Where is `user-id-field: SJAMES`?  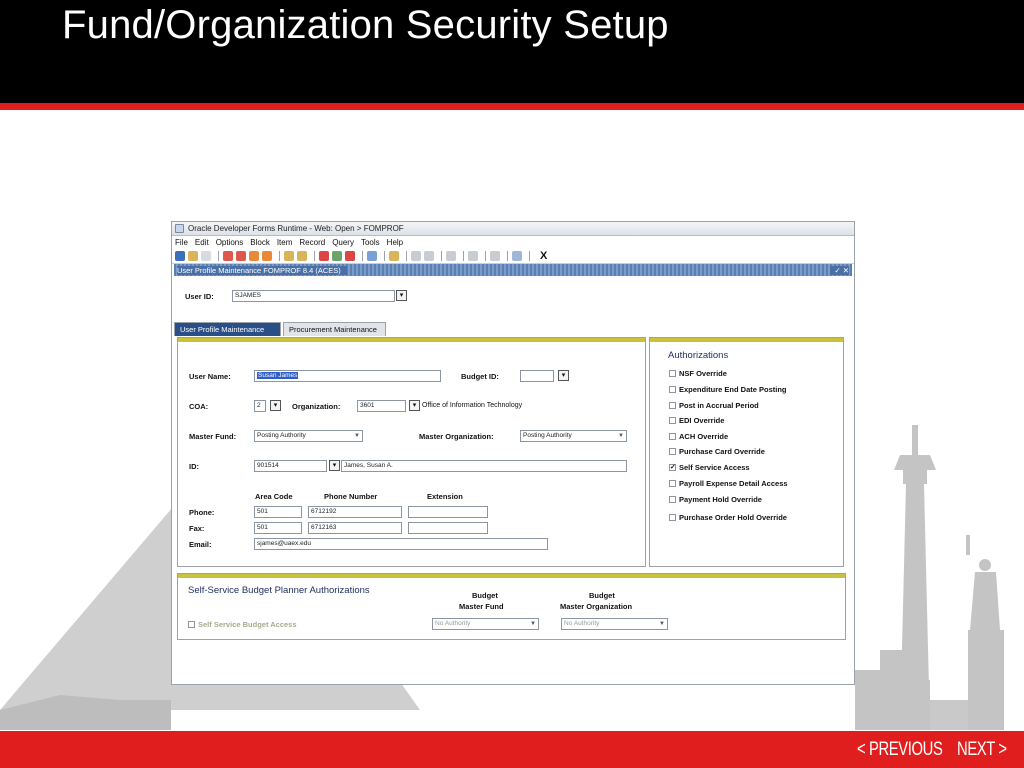
user-id-field: SJAMES is located at coordinates (313, 296).